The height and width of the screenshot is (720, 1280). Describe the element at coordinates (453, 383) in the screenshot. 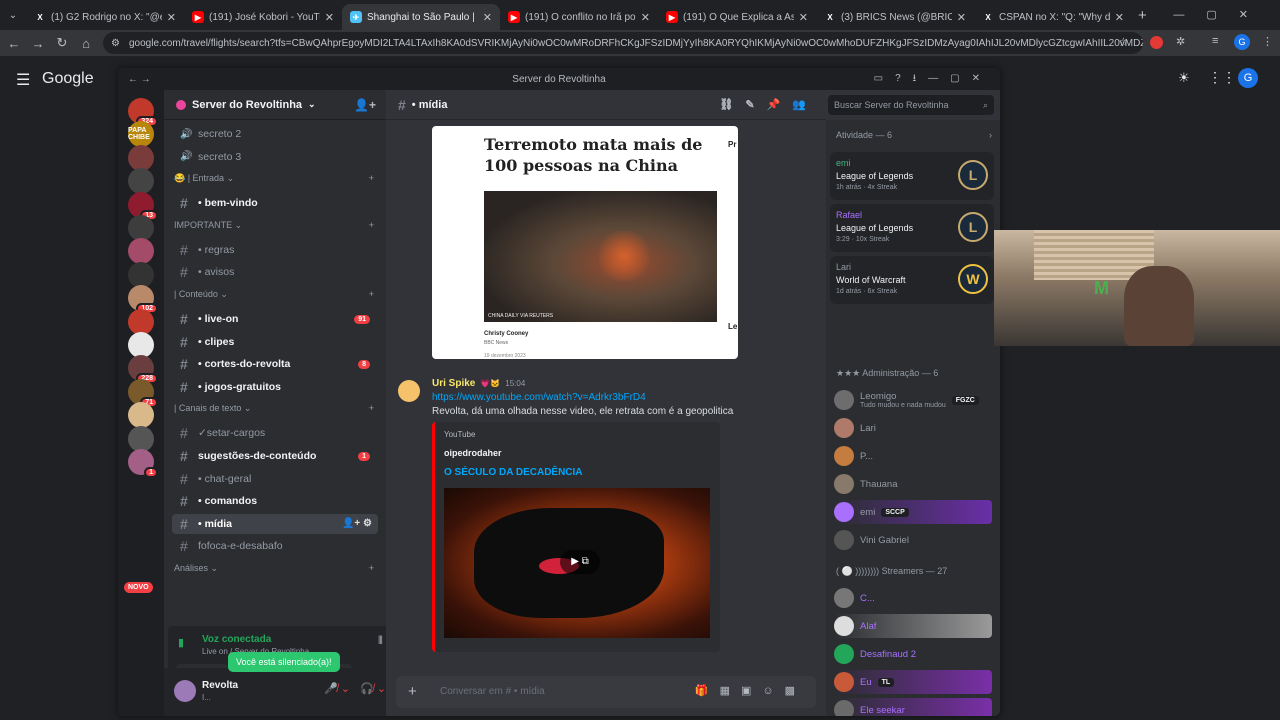

I see `message-author: Uri Spike` at that location.